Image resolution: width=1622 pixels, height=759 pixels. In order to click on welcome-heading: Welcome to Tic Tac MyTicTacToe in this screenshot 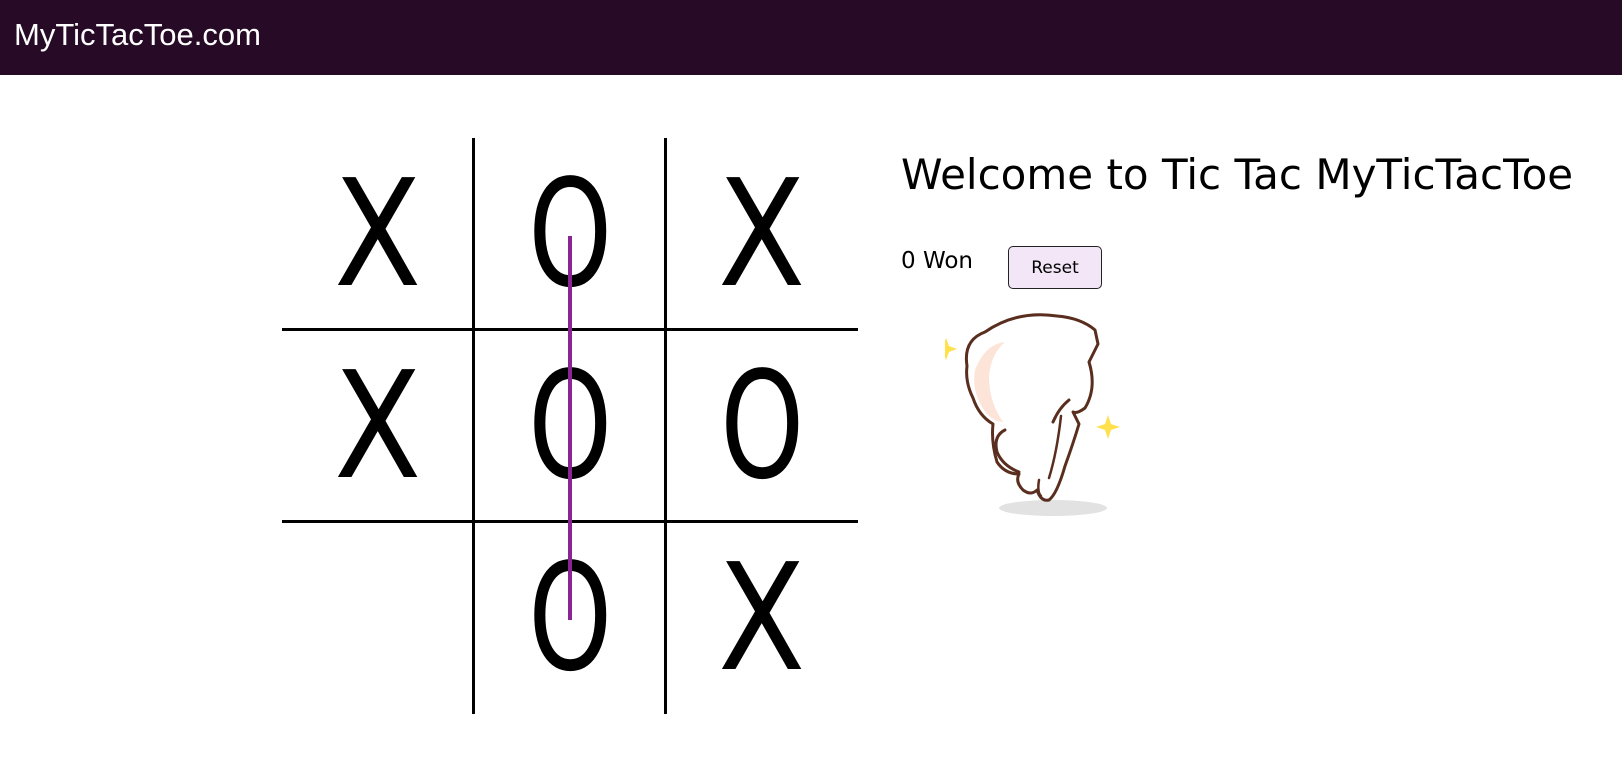, I will do `click(1237, 174)`.